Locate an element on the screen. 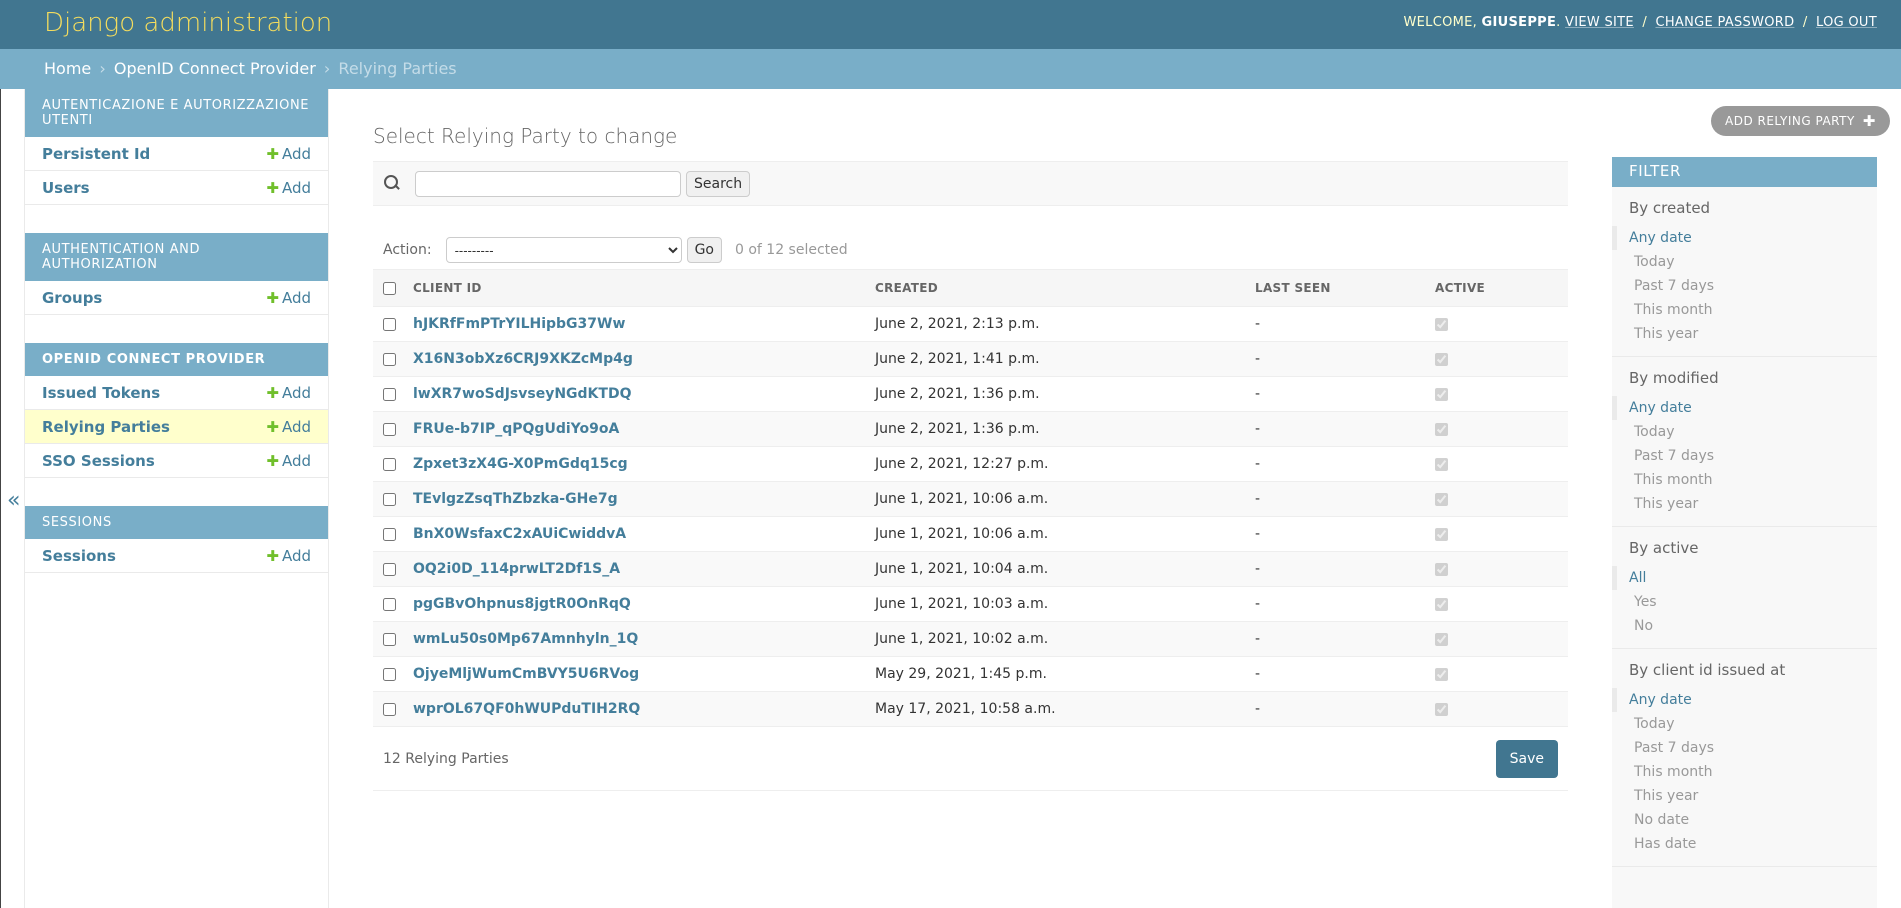 This screenshot has width=1901, height=908. breadcrumb-home: Home is located at coordinates (67, 68).